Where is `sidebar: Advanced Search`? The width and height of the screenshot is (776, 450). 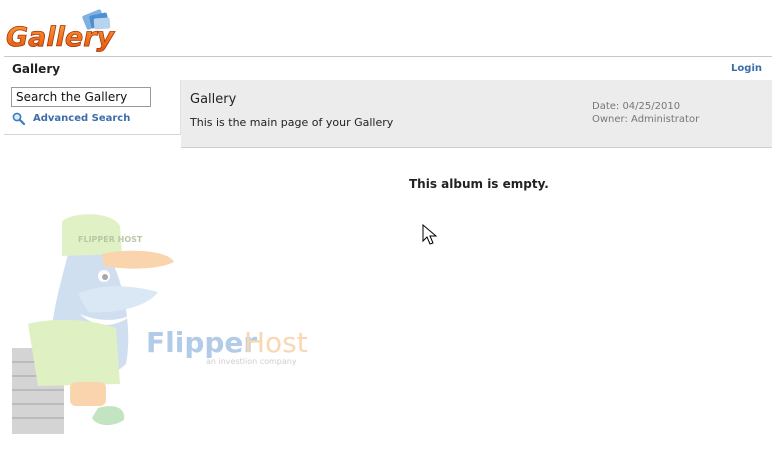
sidebar: Advanced Search is located at coordinates (92, 107).